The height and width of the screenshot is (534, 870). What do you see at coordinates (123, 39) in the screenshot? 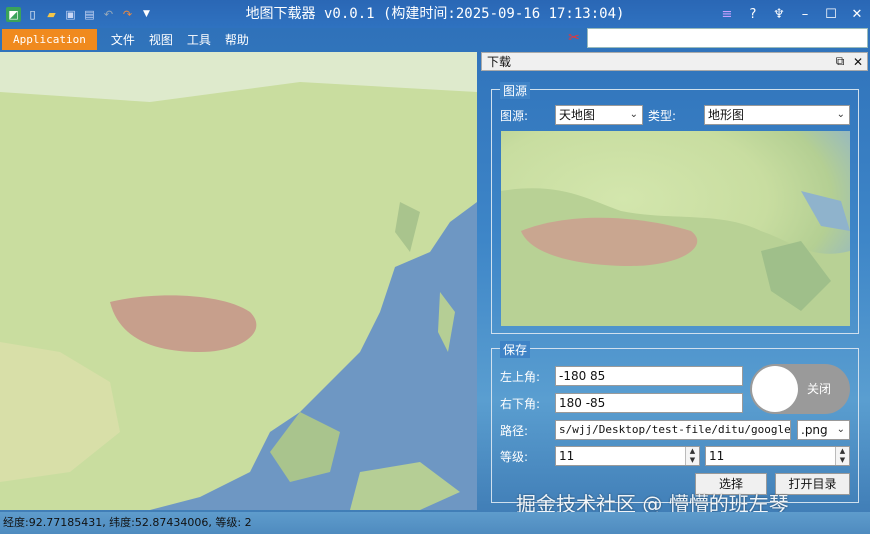
I see `menu-file: 文件` at bounding box center [123, 39].